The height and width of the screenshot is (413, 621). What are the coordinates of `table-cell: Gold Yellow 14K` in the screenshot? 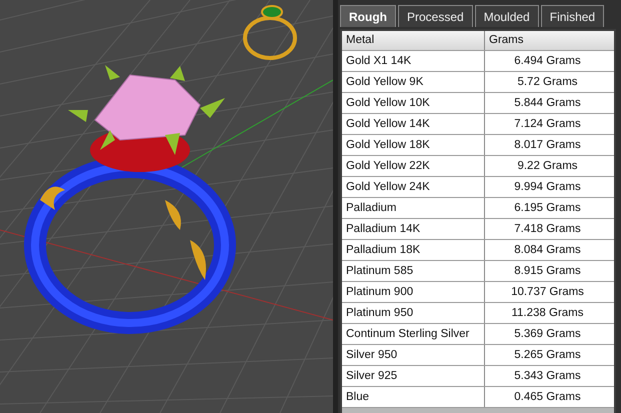 It's located at (413, 124).